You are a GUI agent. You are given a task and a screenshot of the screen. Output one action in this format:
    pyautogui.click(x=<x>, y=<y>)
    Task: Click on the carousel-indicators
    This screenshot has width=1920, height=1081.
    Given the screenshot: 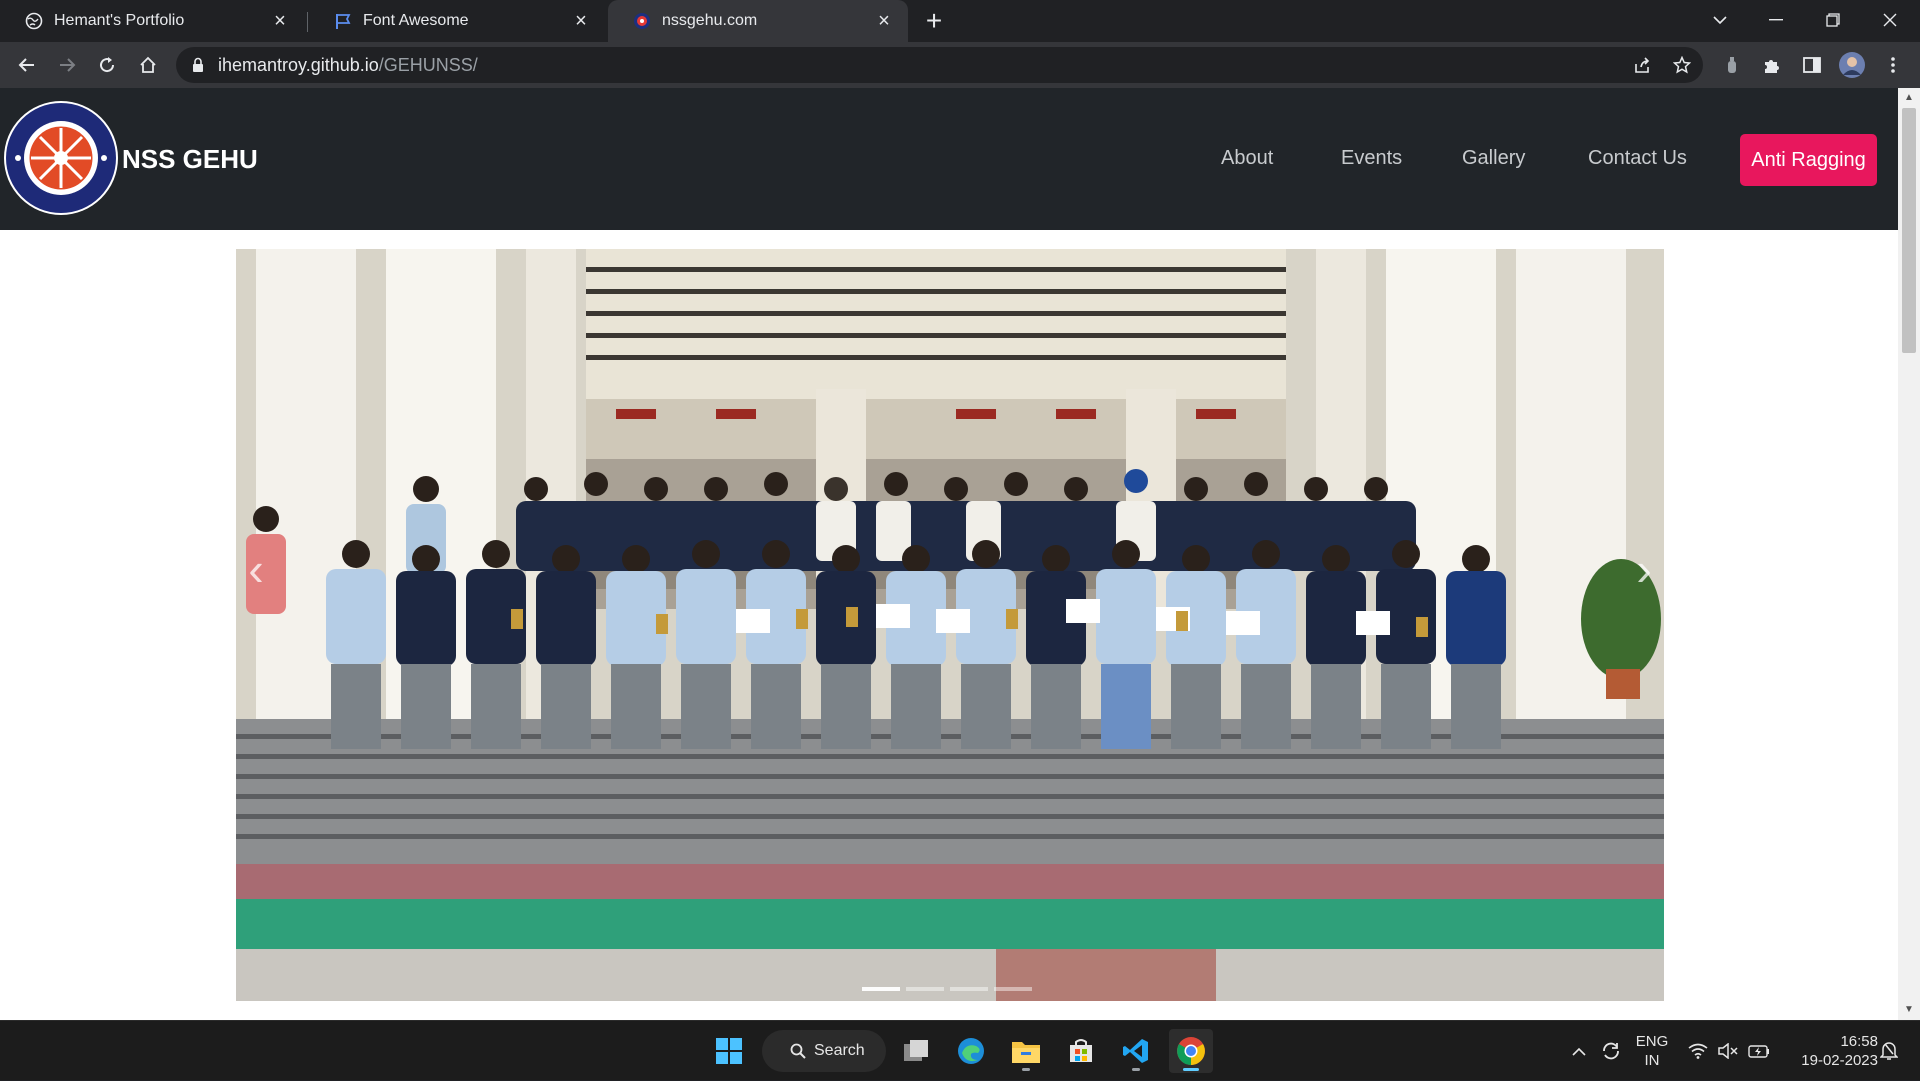 What is the action you would take?
    pyautogui.click(x=947, y=989)
    